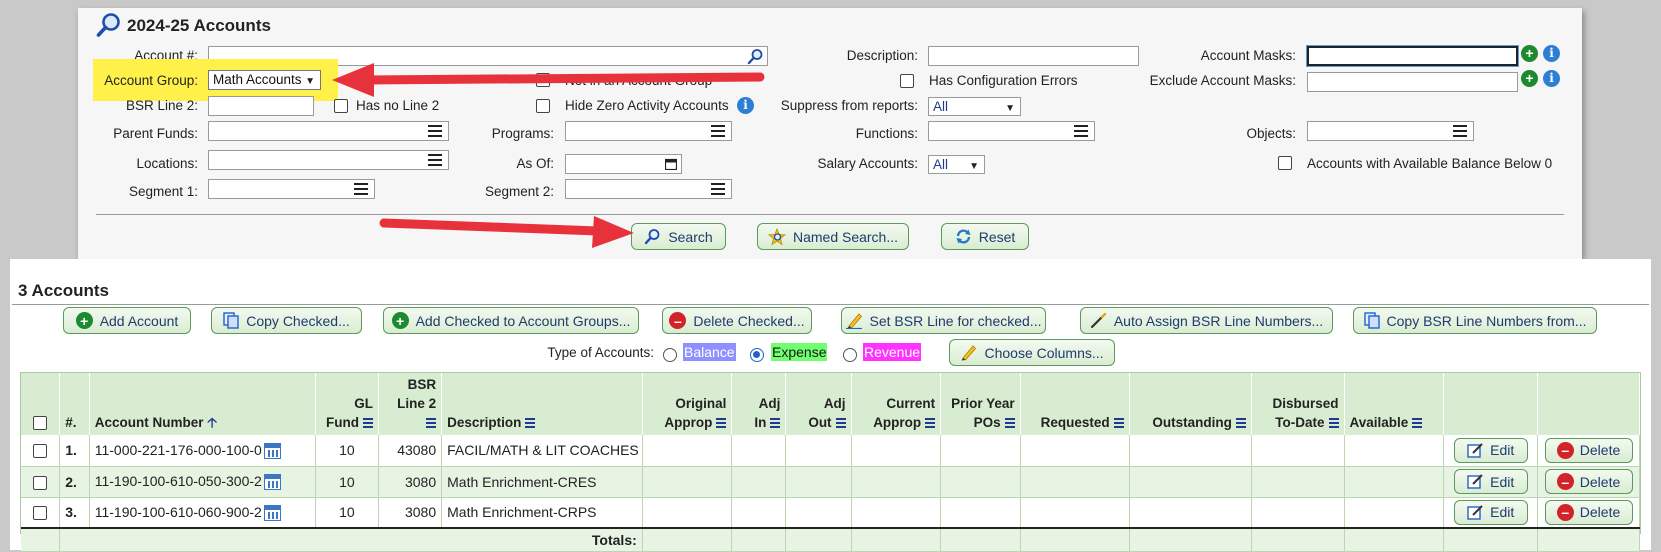  Describe the element at coordinates (1285, 163) in the screenshot. I see `accounts-below-zero-checkbox` at that location.